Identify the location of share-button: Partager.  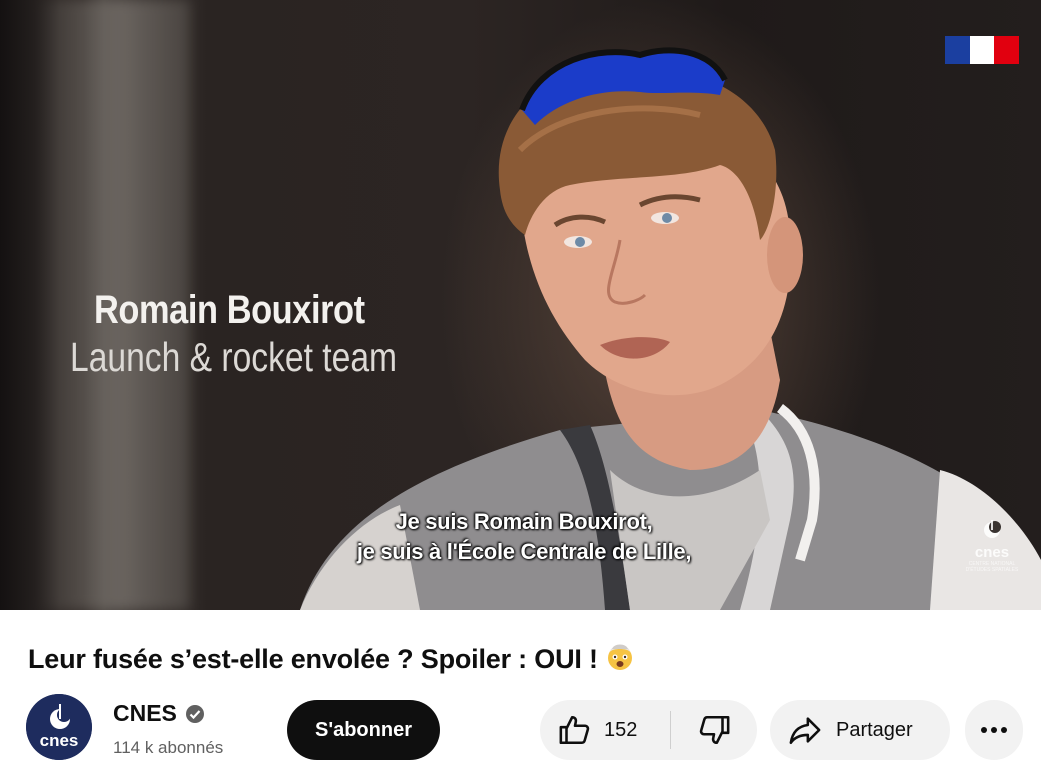
(860, 730).